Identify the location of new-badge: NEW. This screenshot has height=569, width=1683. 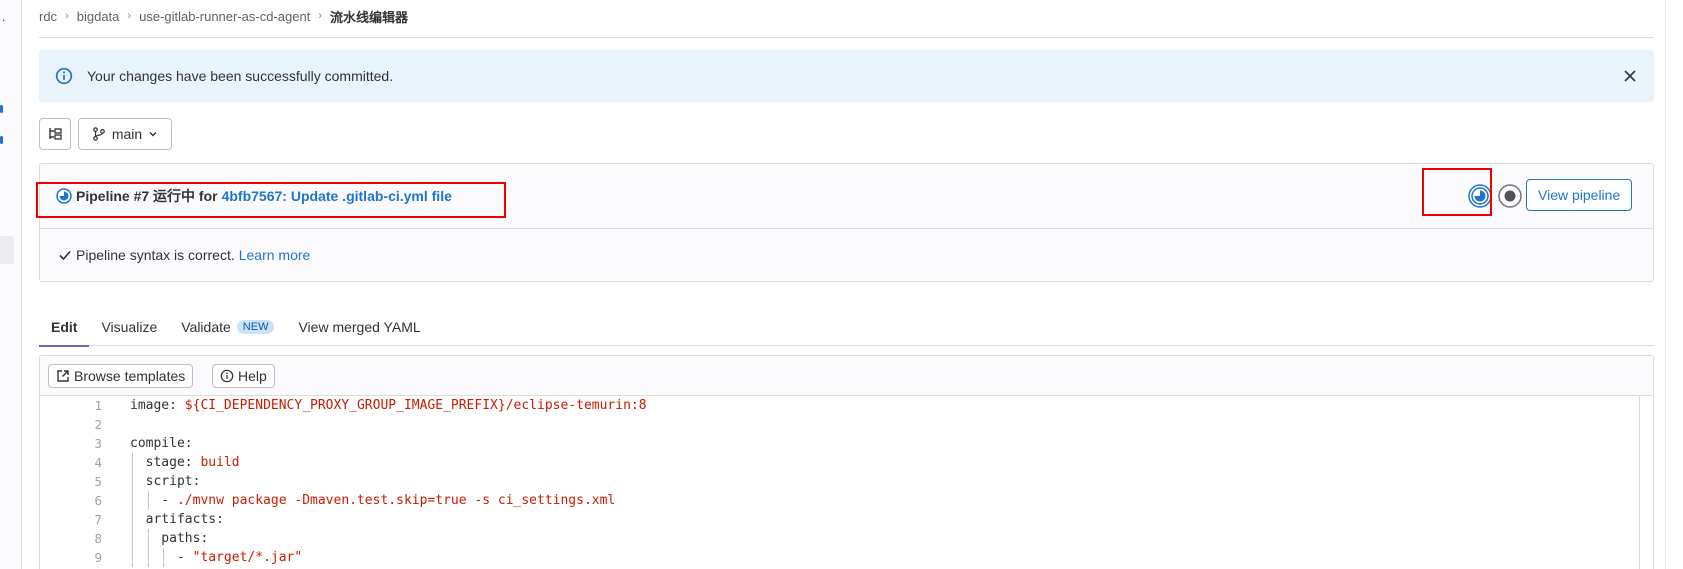
(255, 327).